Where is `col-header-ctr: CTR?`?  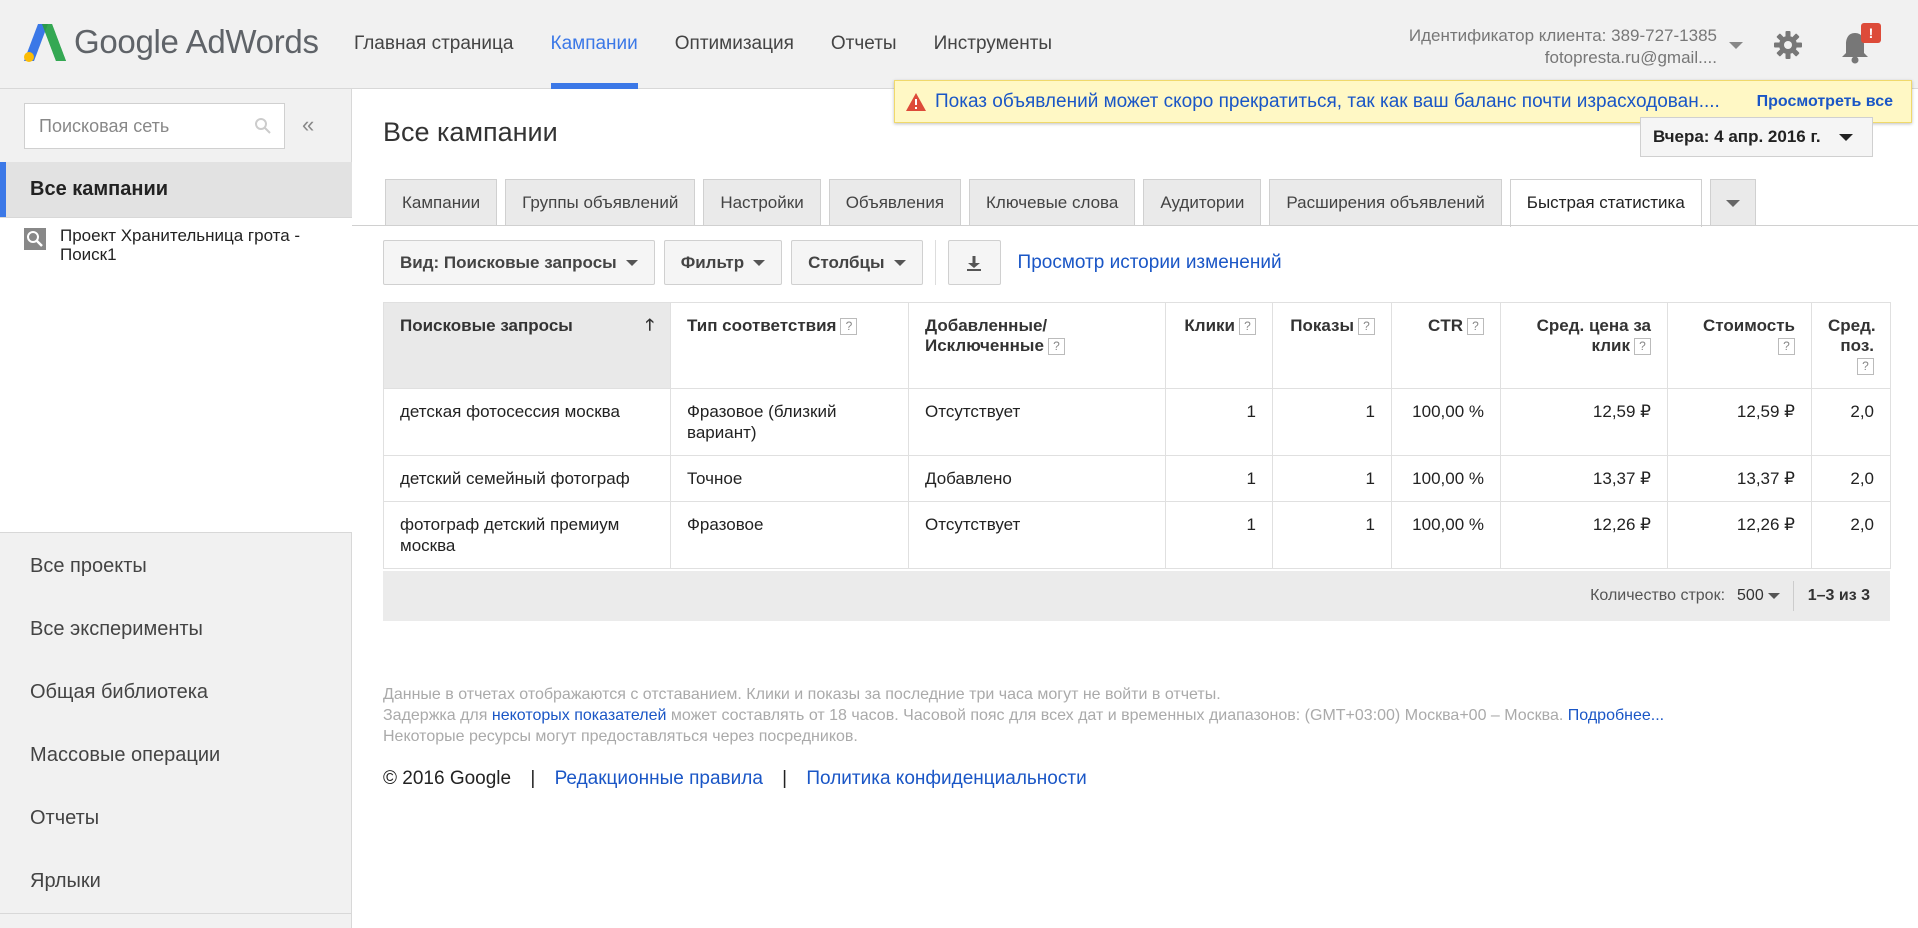 col-header-ctr: CTR? is located at coordinates (1446, 345).